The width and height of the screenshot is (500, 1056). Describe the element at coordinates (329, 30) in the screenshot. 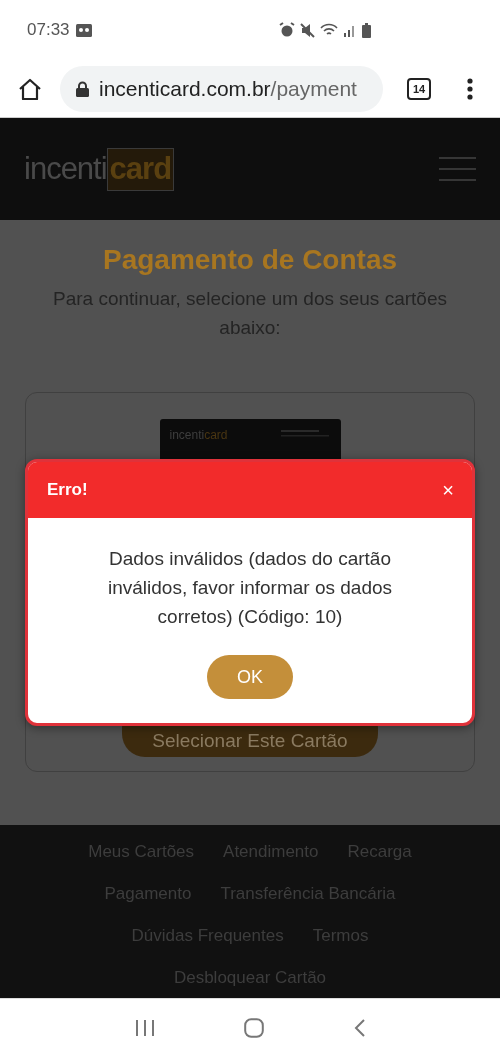

I see `wifi-icon` at that location.